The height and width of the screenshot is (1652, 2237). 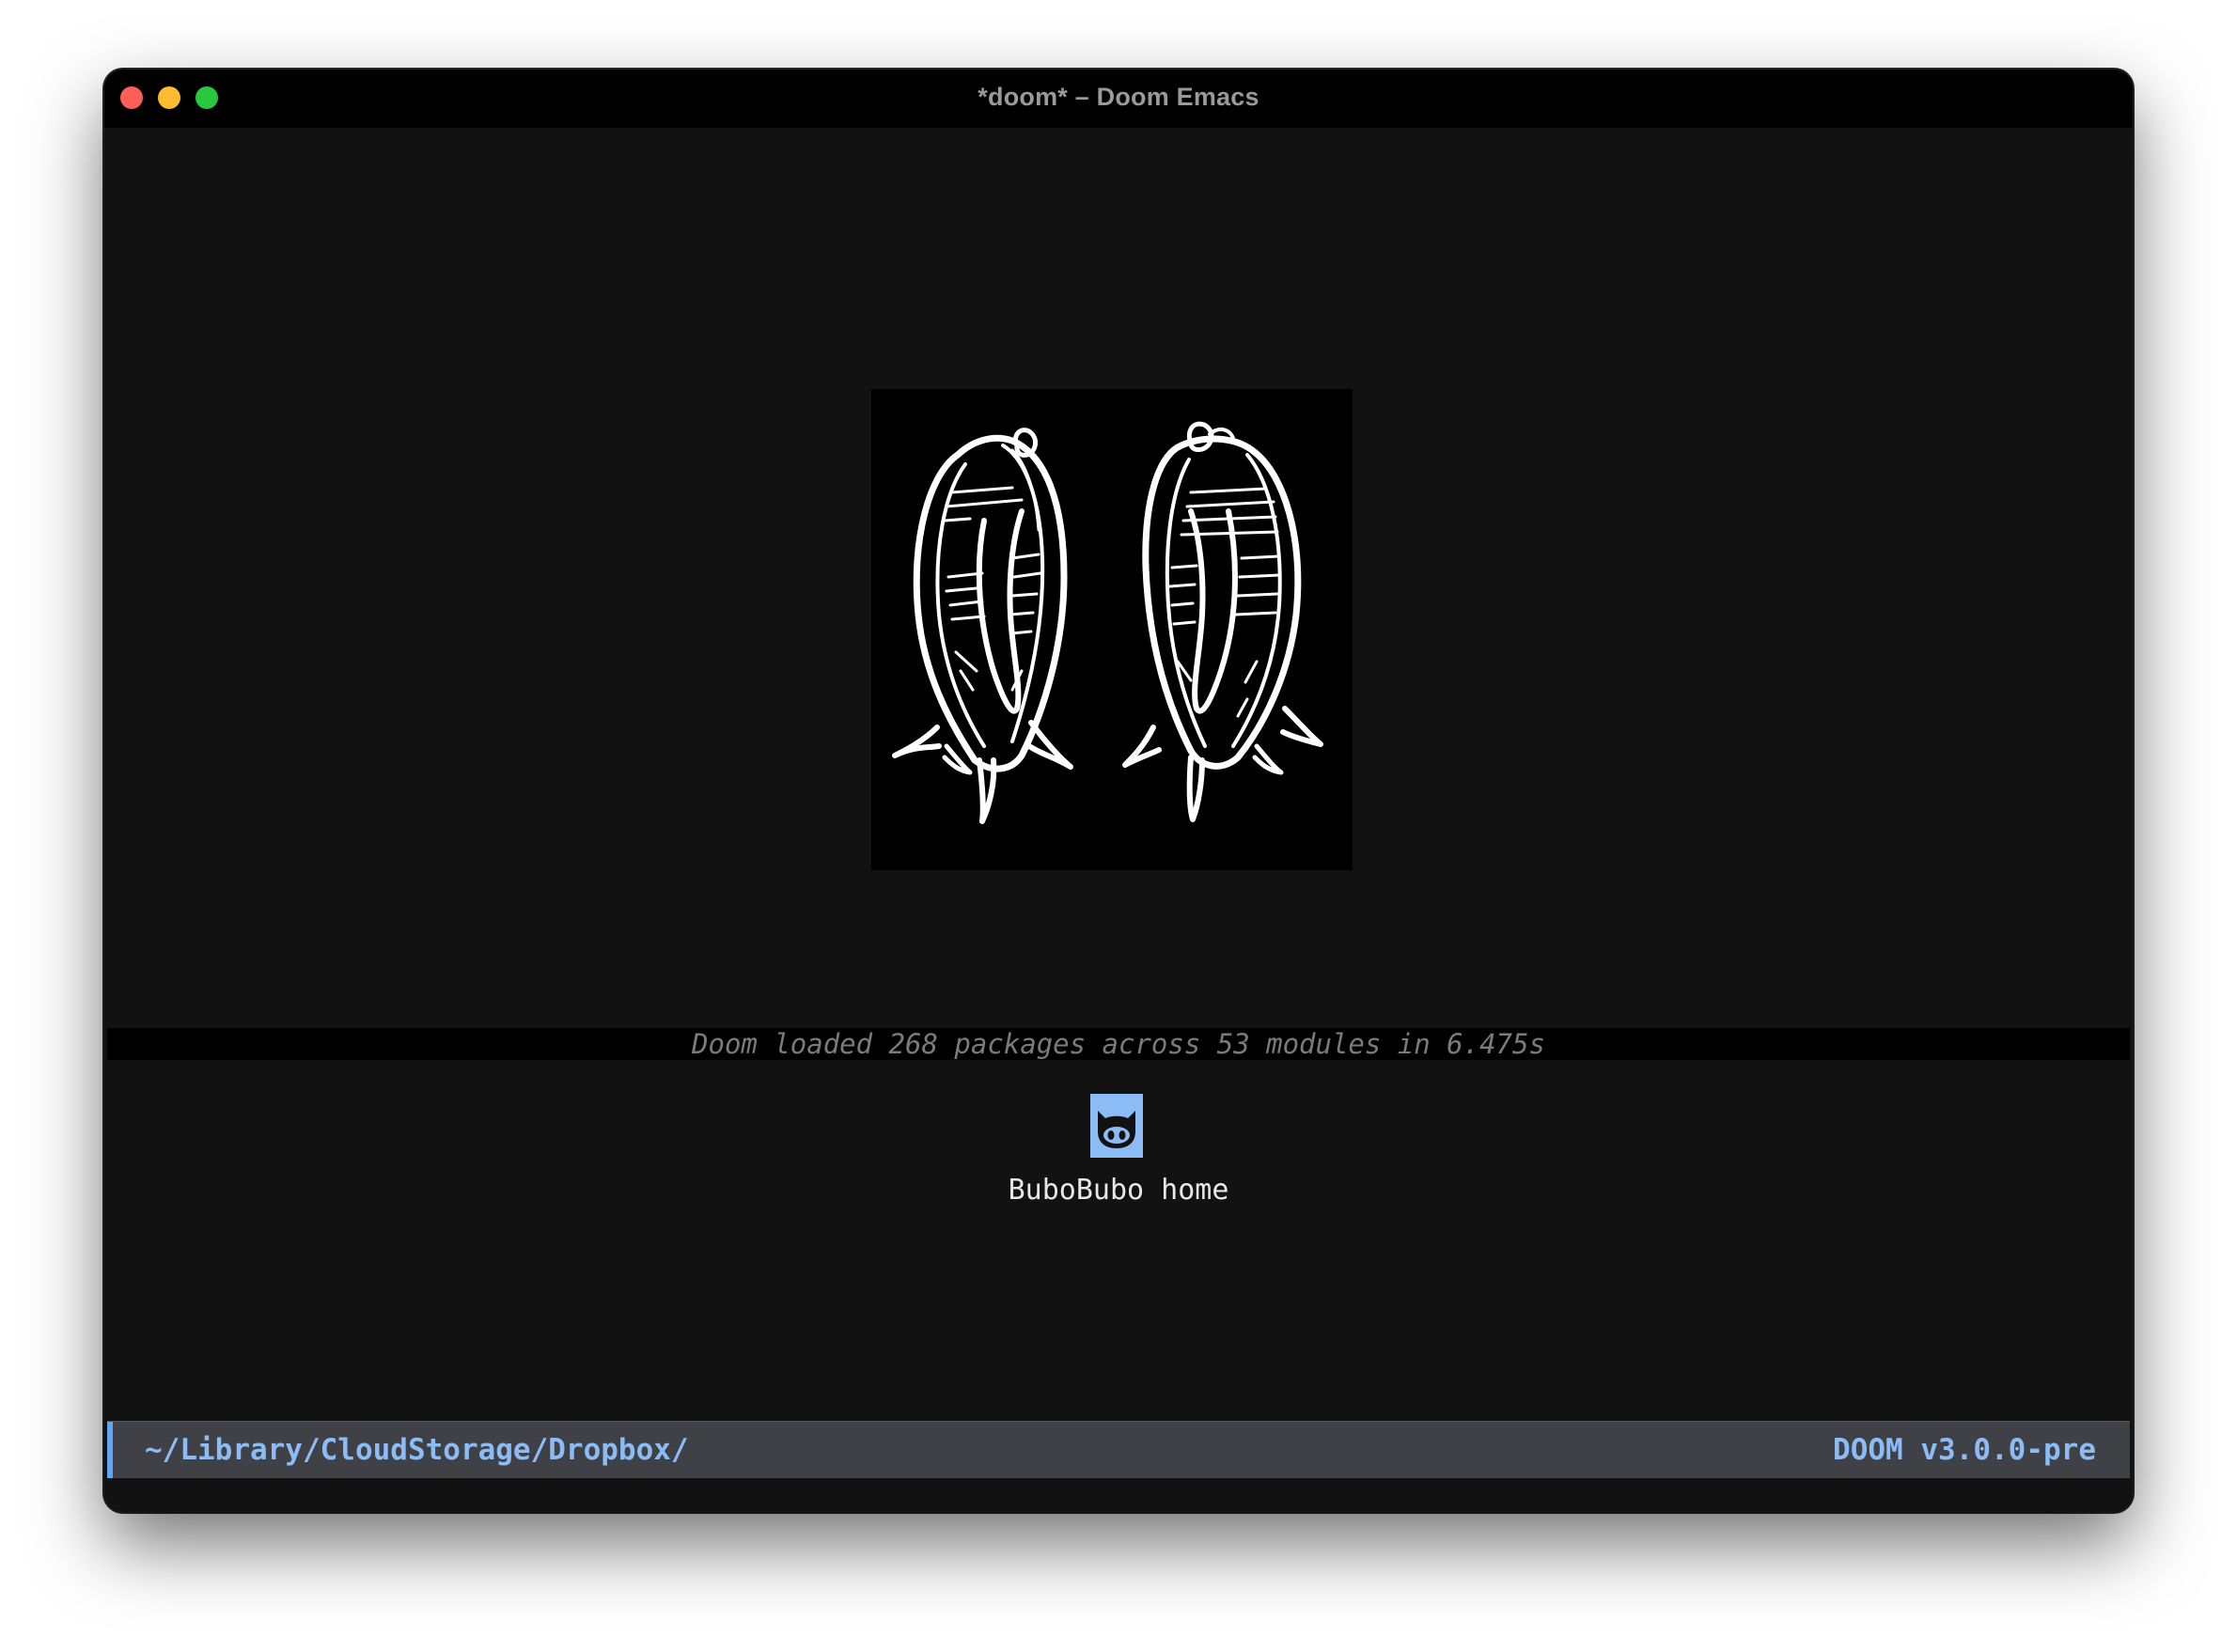 I want to click on modeline-active-indicator, so click(x=110, y=1450).